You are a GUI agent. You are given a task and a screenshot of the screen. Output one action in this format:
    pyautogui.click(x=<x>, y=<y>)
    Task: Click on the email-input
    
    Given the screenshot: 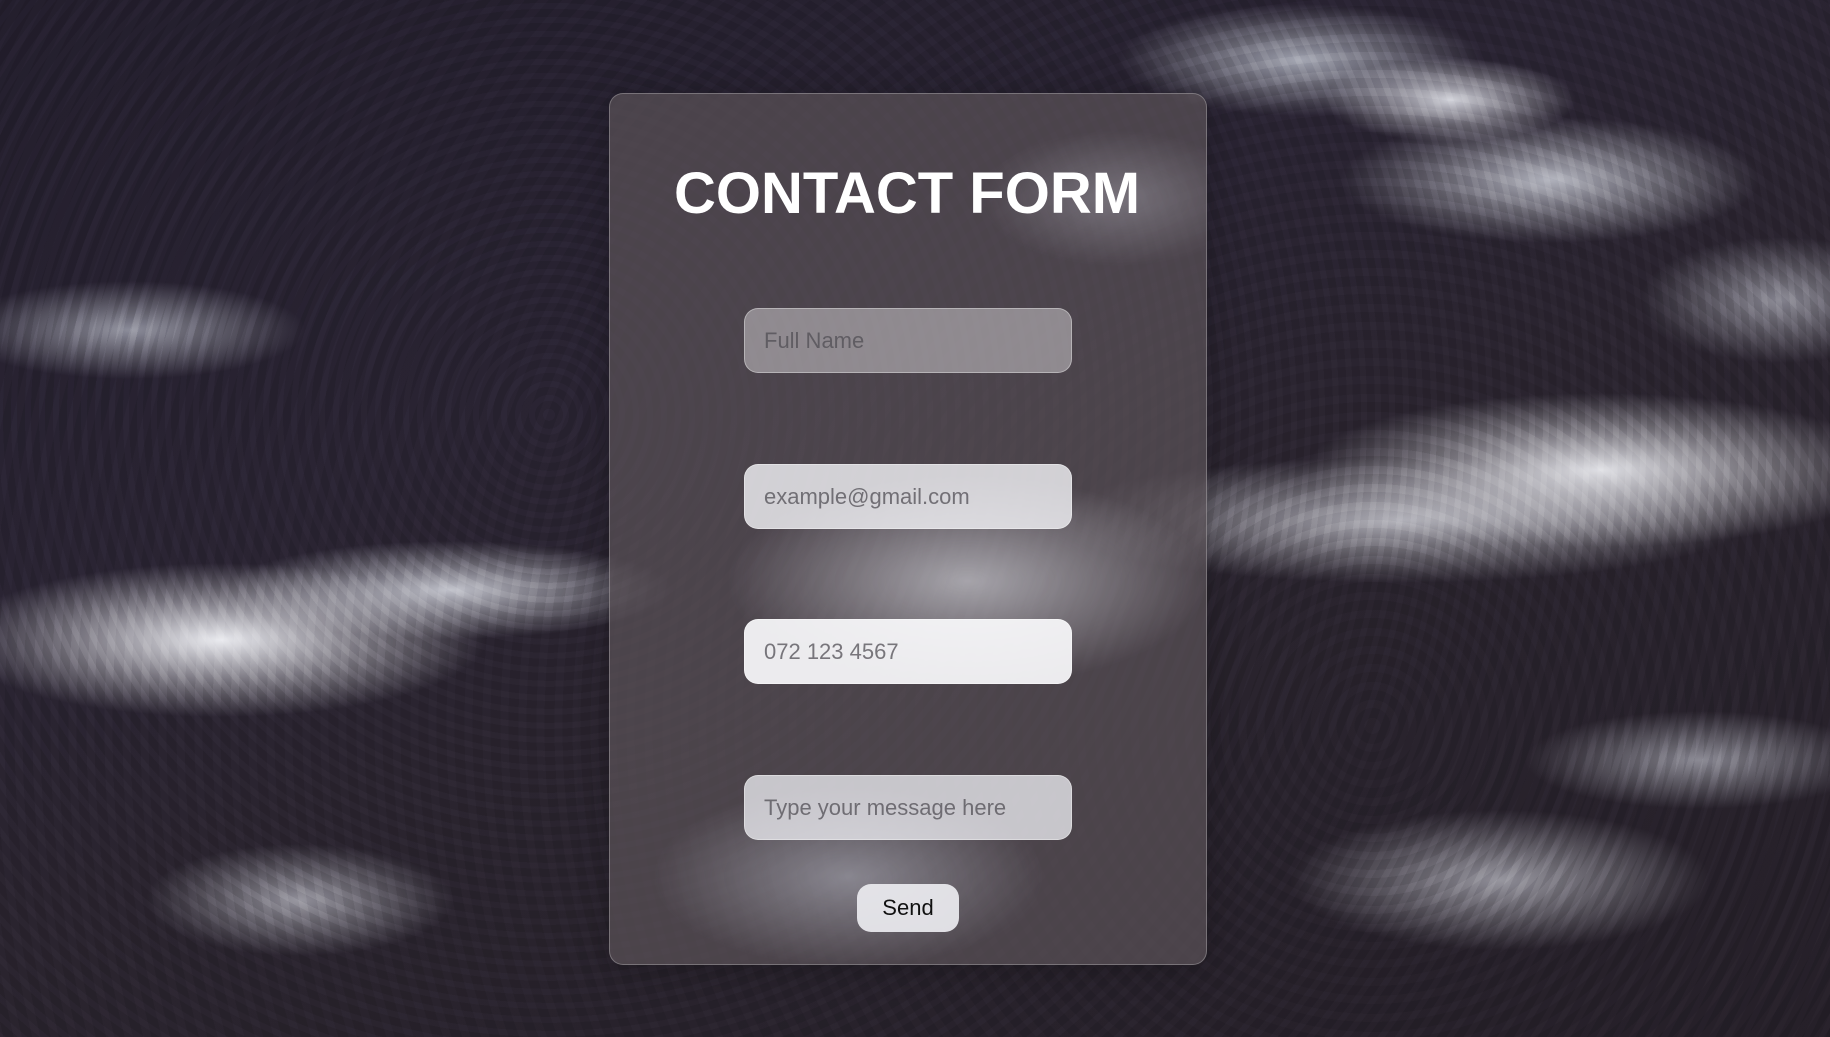 What is the action you would take?
    pyautogui.click(x=908, y=496)
    